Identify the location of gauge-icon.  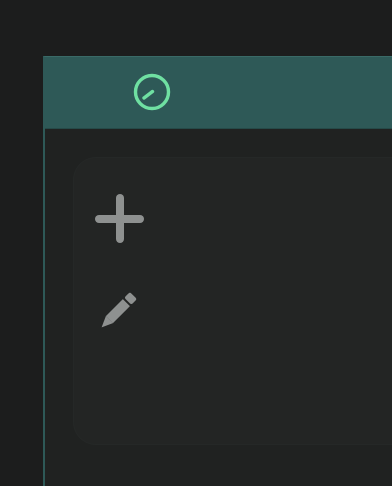
(152, 92).